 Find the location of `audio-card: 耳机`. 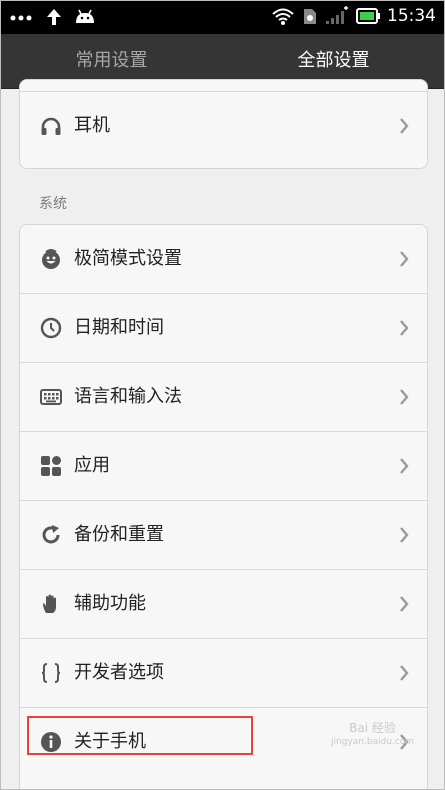

audio-card: 耳机 is located at coordinates (223, 124).